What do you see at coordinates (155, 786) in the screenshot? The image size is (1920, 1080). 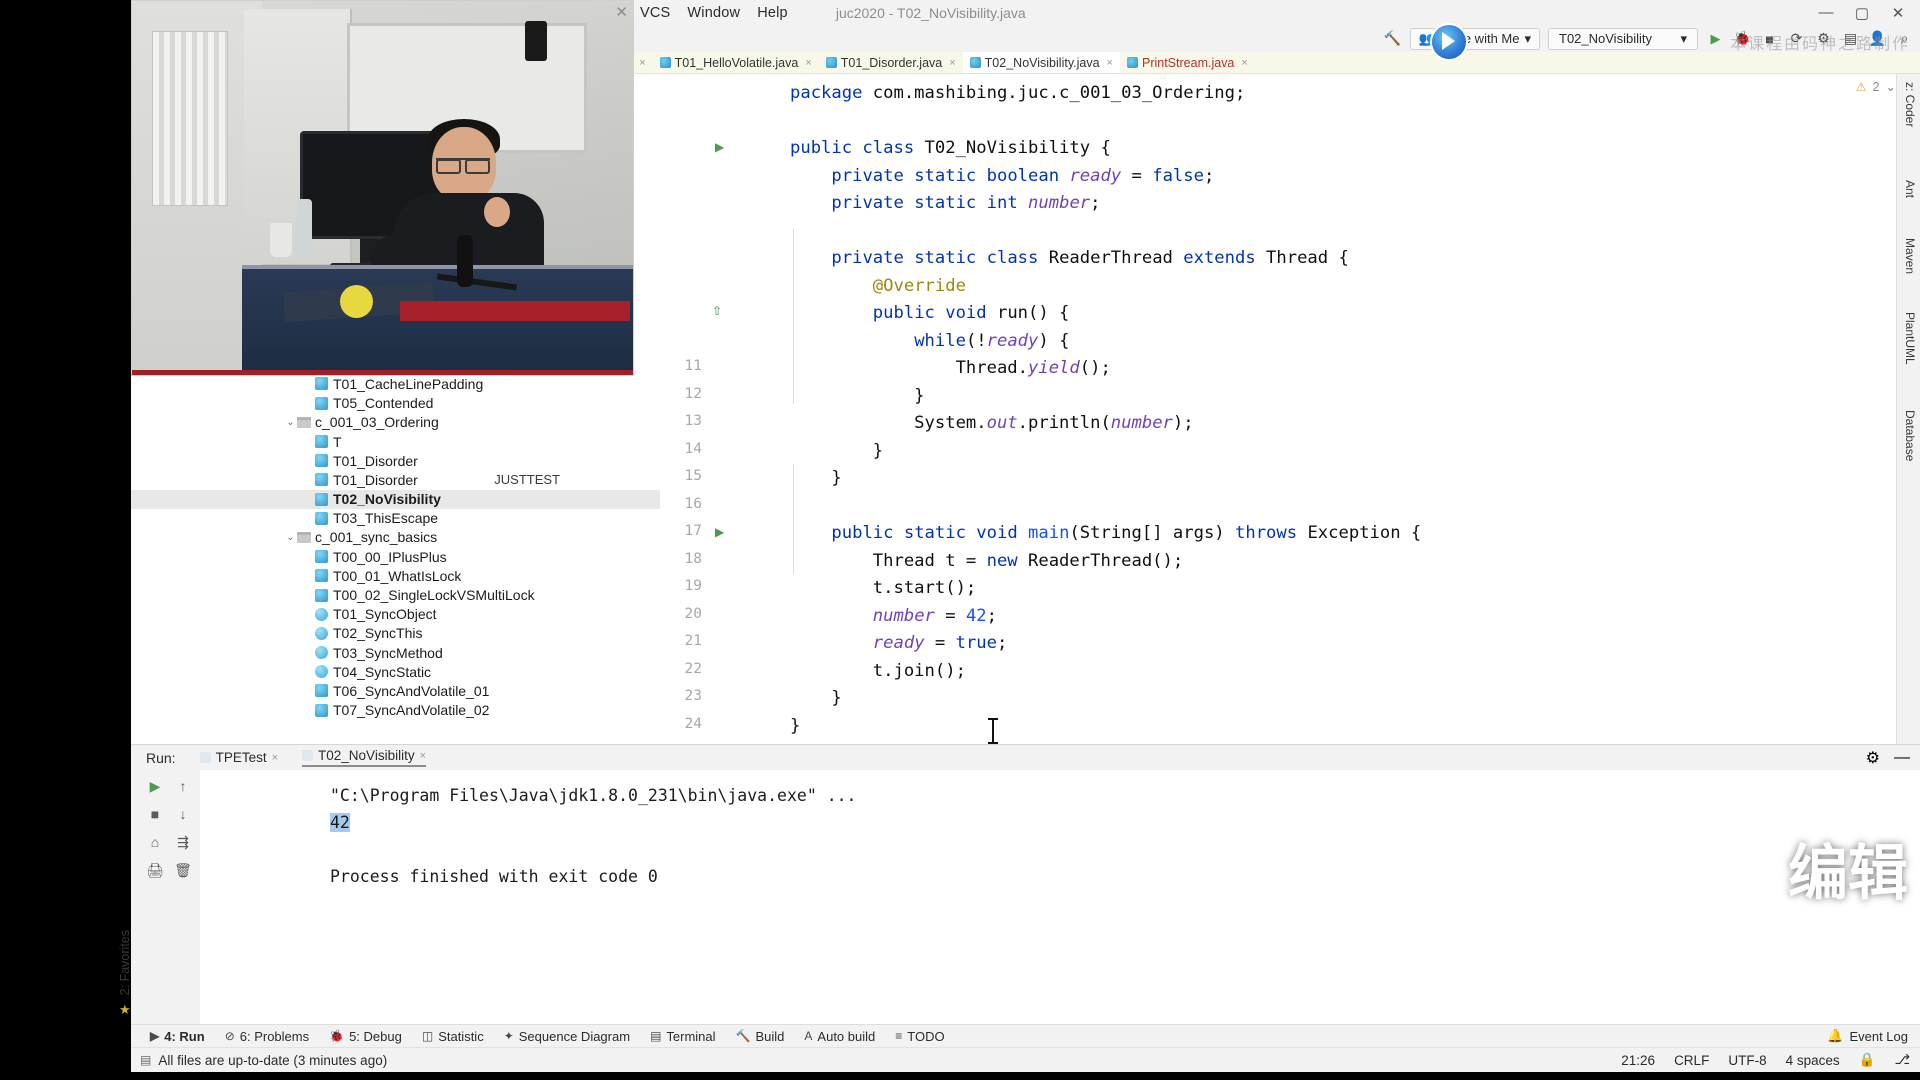 I see `rerun-button: ▶` at bounding box center [155, 786].